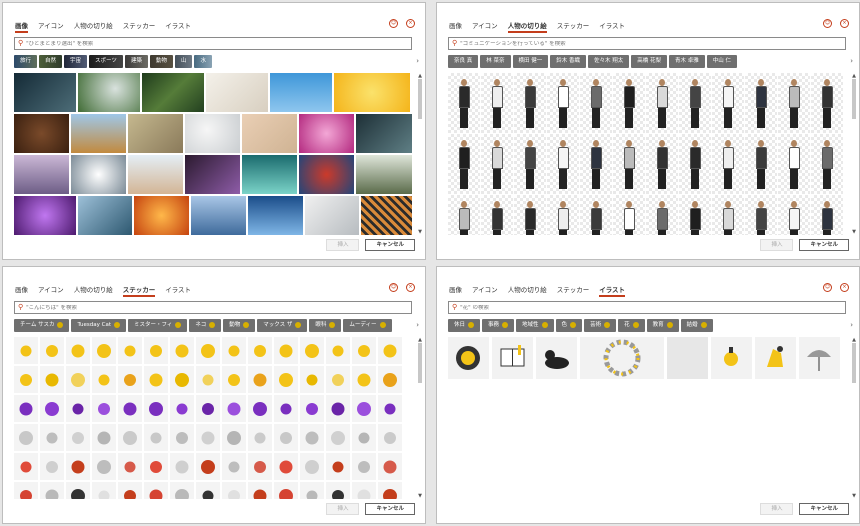  I want to click on chip-space: 宇宙, so click(76, 61).